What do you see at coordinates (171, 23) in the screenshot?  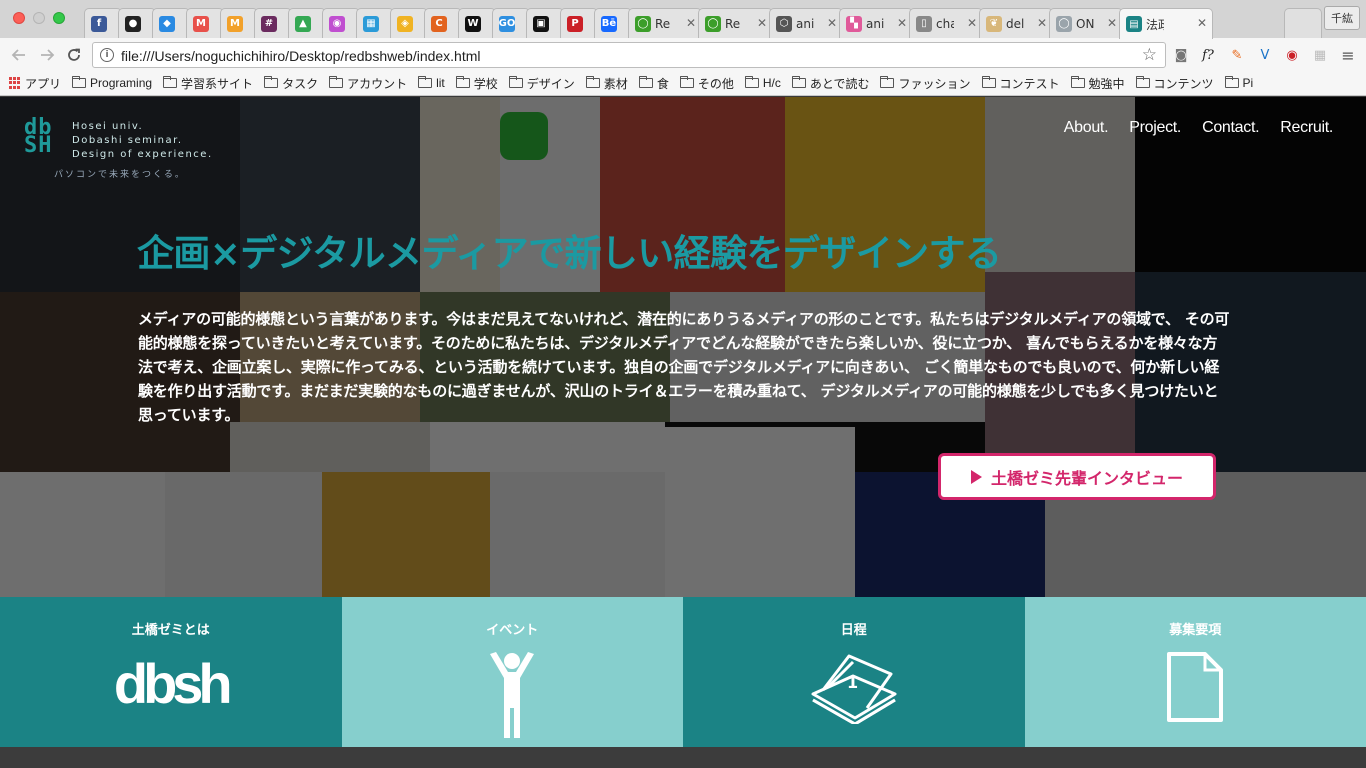 I see `browser-tab: ◆` at bounding box center [171, 23].